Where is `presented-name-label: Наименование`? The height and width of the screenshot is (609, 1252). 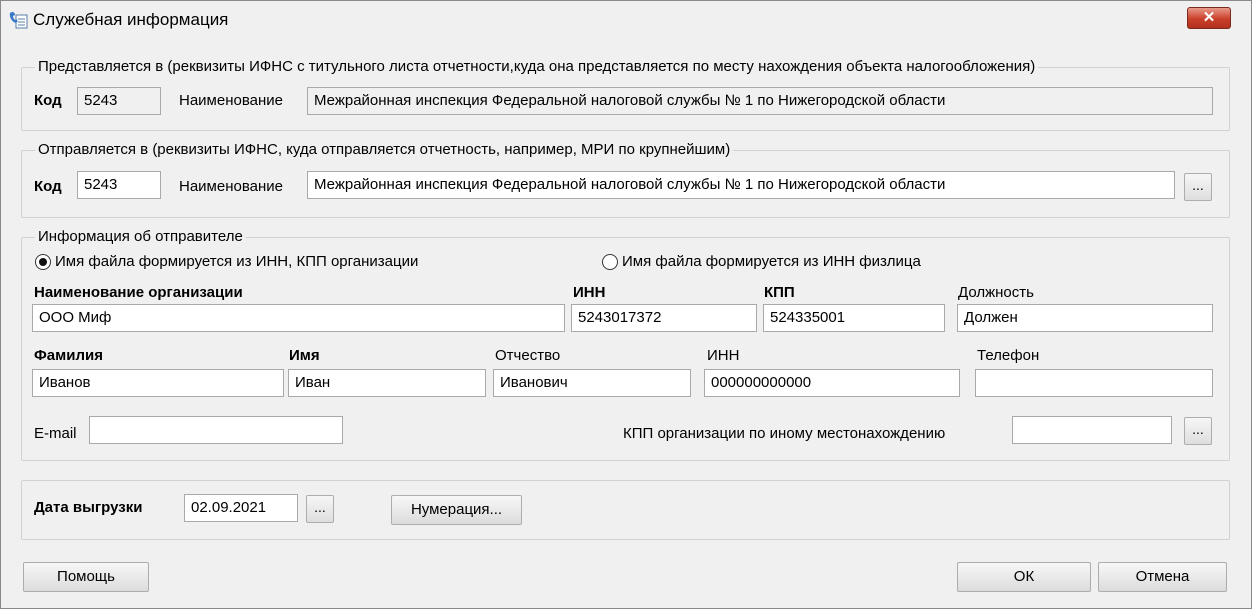 presented-name-label: Наименование is located at coordinates (231, 100).